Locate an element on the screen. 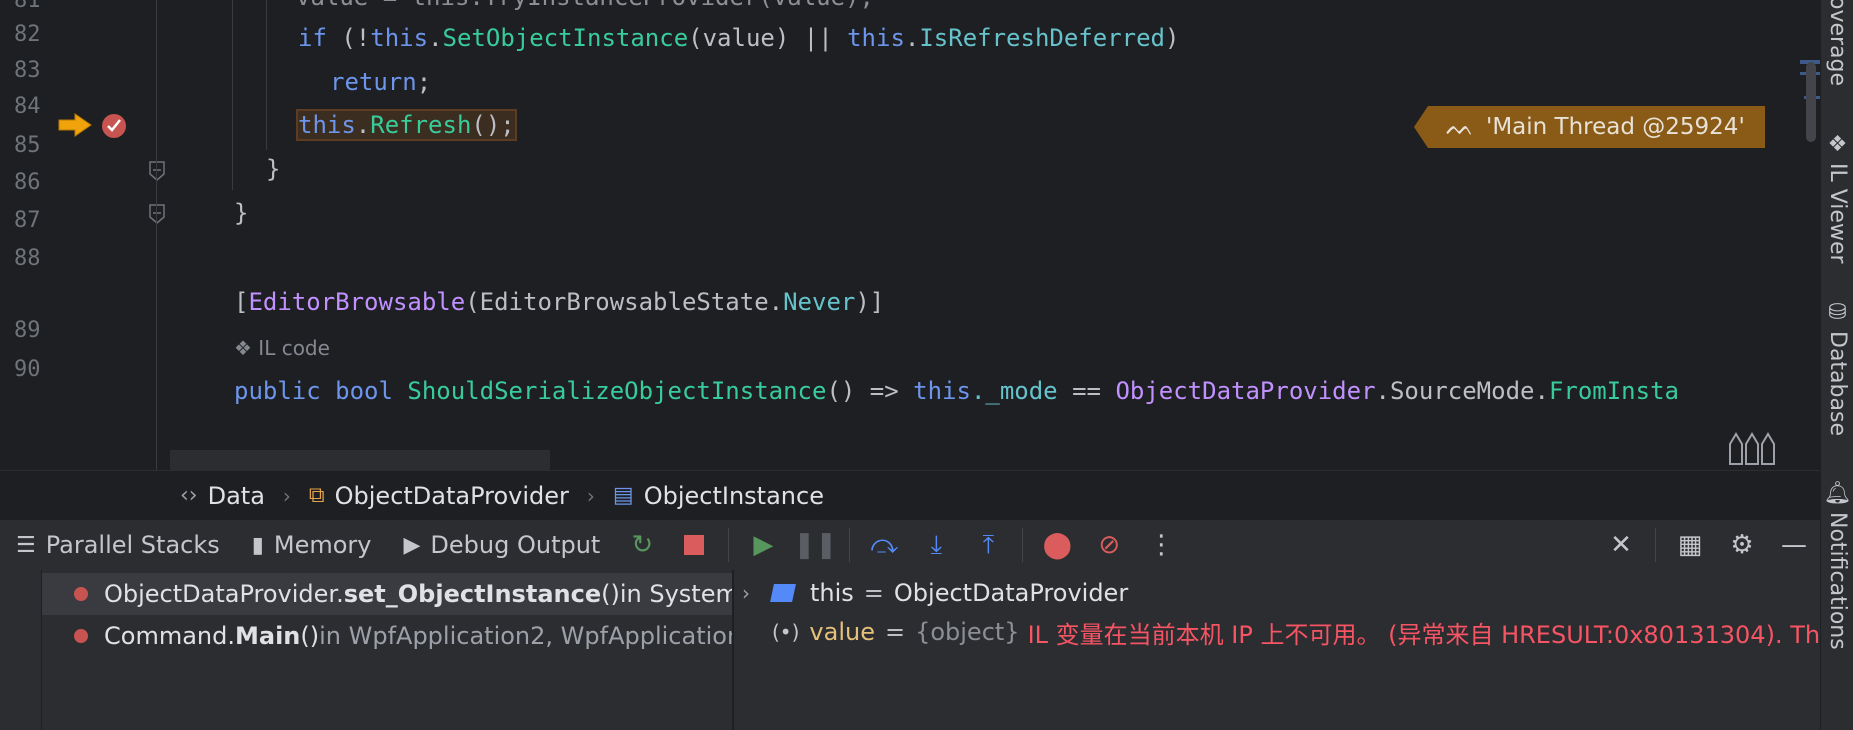 This screenshot has height=730, width=1853. step-out-icon: ⤒ is located at coordinates (988, 545).